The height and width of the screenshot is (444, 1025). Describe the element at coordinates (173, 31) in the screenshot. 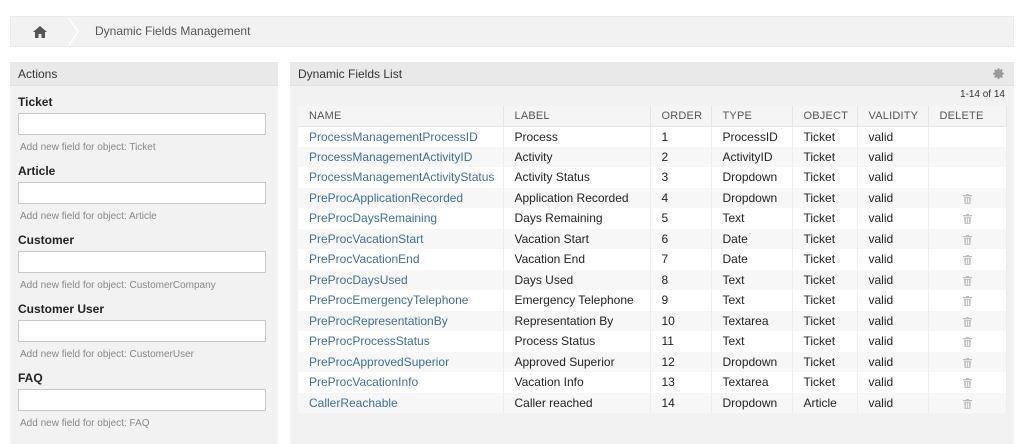

I see `breadcrumb-title: Dynamic Fields Management` at that location.